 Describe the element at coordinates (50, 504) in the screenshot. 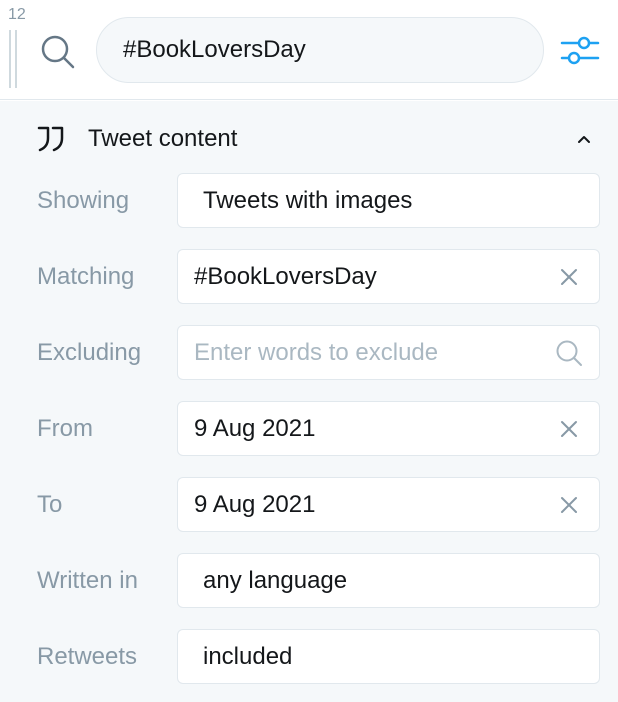

I see `to-label: To` at that location.